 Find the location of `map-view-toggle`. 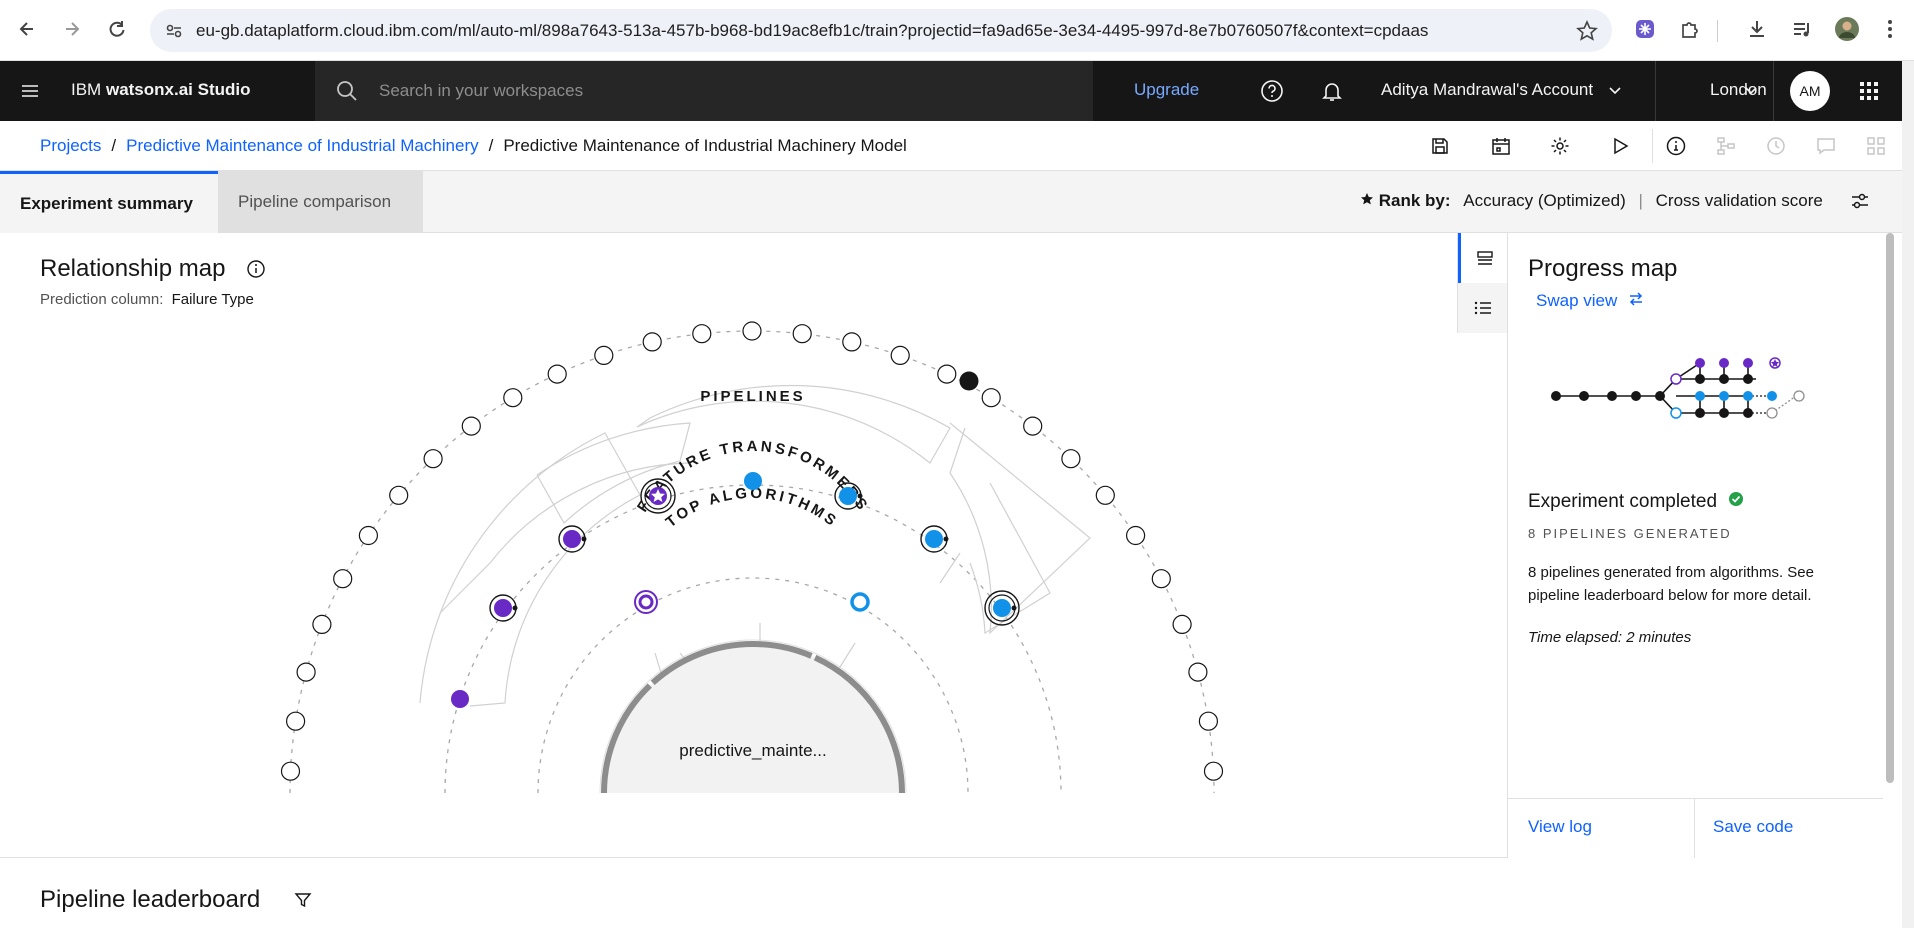

map-view-toggle is located at coordinates (1483, 258).